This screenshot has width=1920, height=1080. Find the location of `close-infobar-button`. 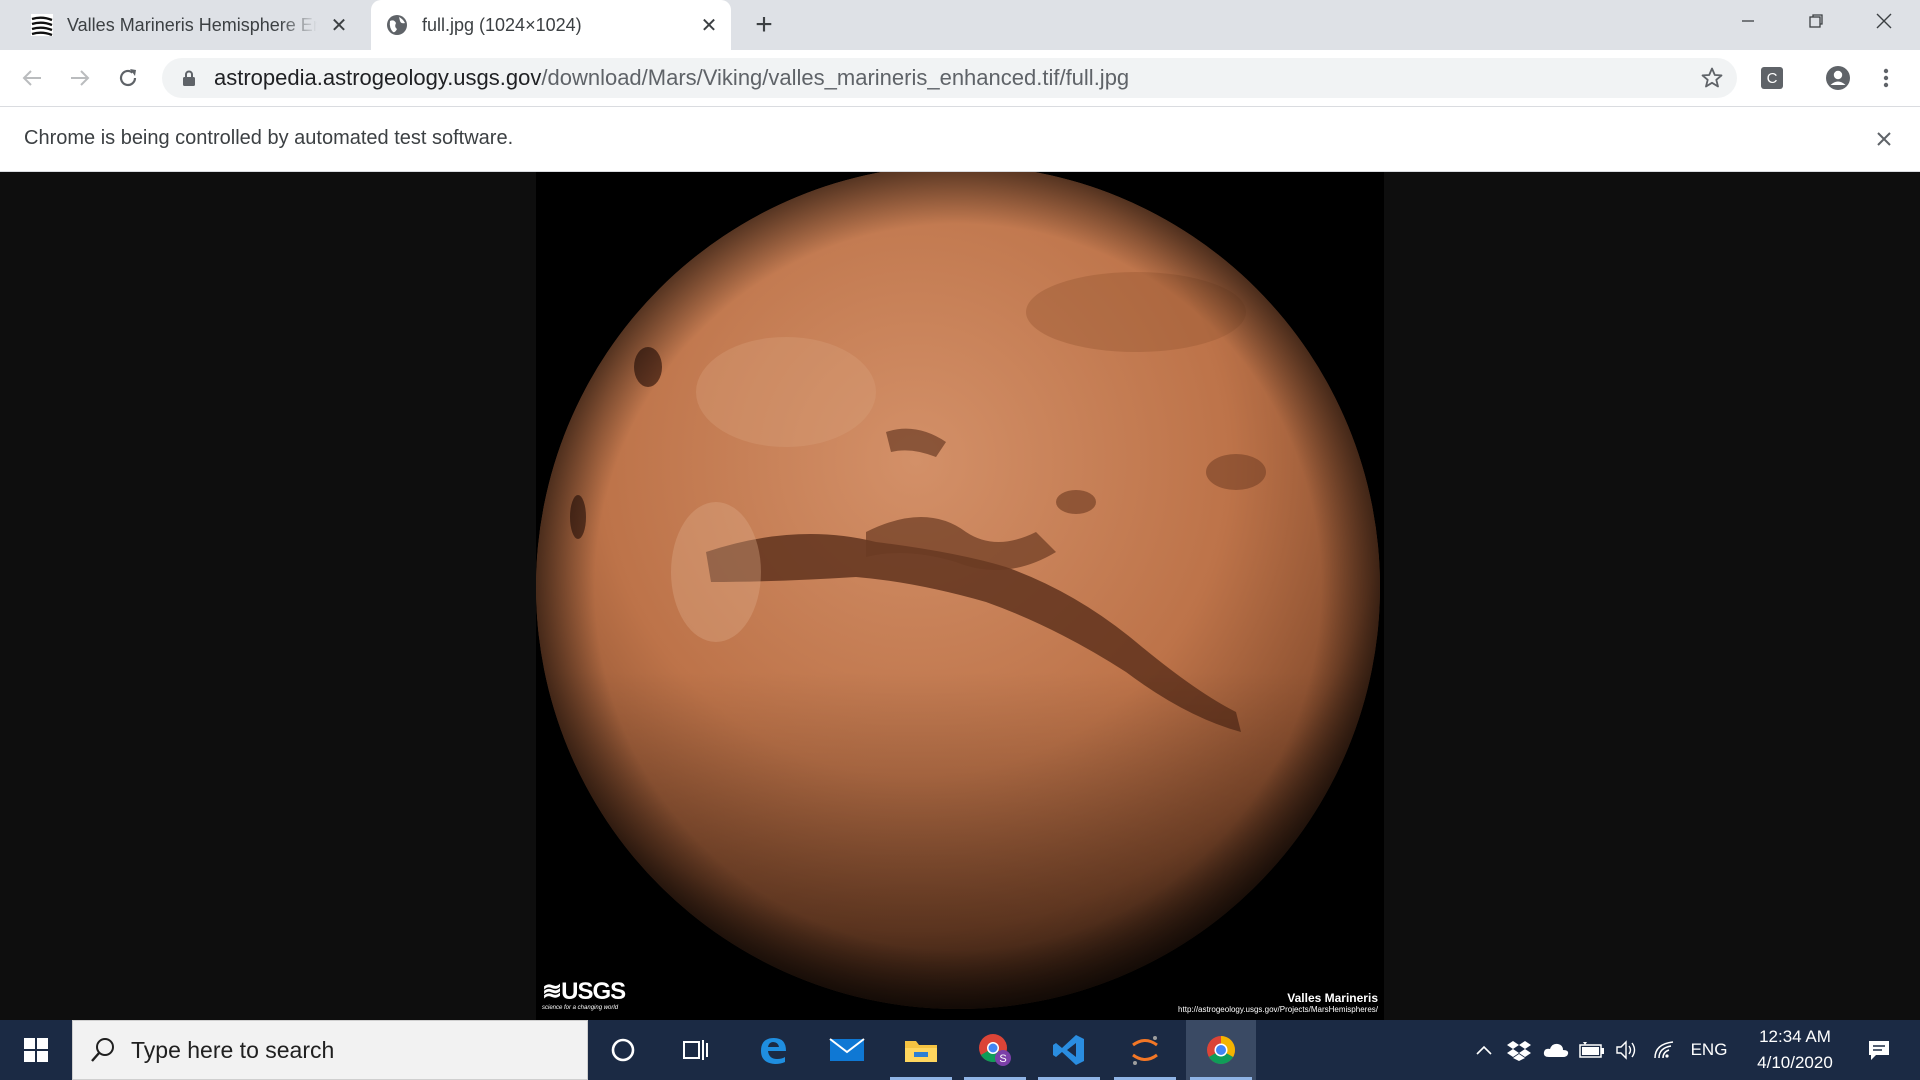

close-infobar-button is located at coordinates (1884, 139).